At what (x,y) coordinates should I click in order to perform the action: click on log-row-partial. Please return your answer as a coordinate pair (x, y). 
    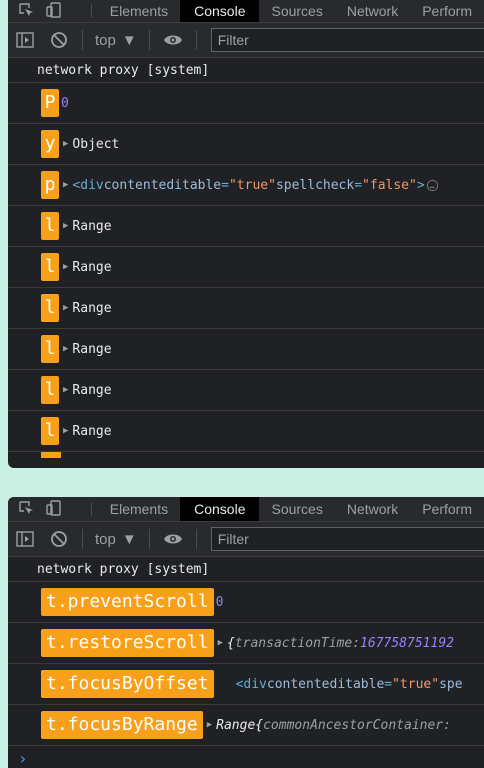
    Looking at the image, I should click on (246, 455).